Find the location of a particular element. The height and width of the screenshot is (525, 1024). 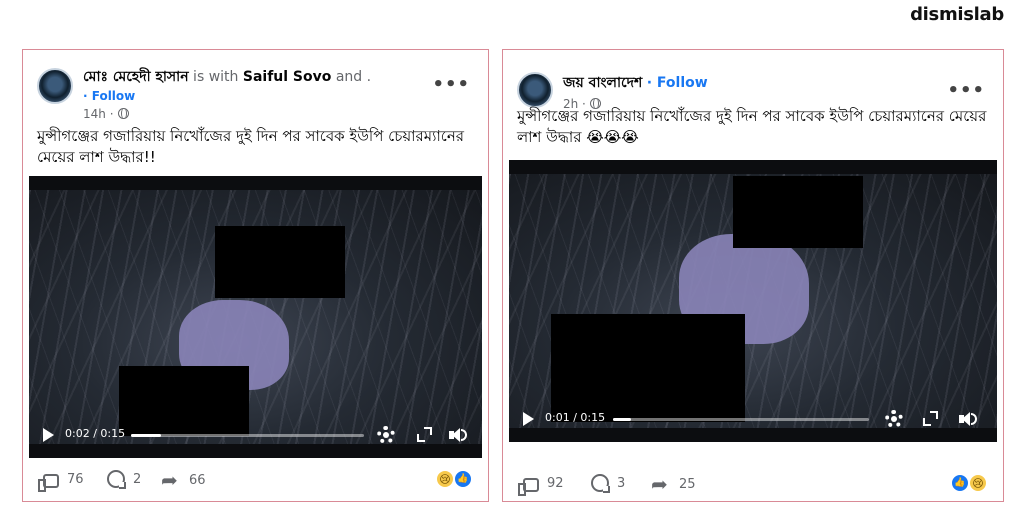

post-meta: 14h · is located at coordinates (106, 114).